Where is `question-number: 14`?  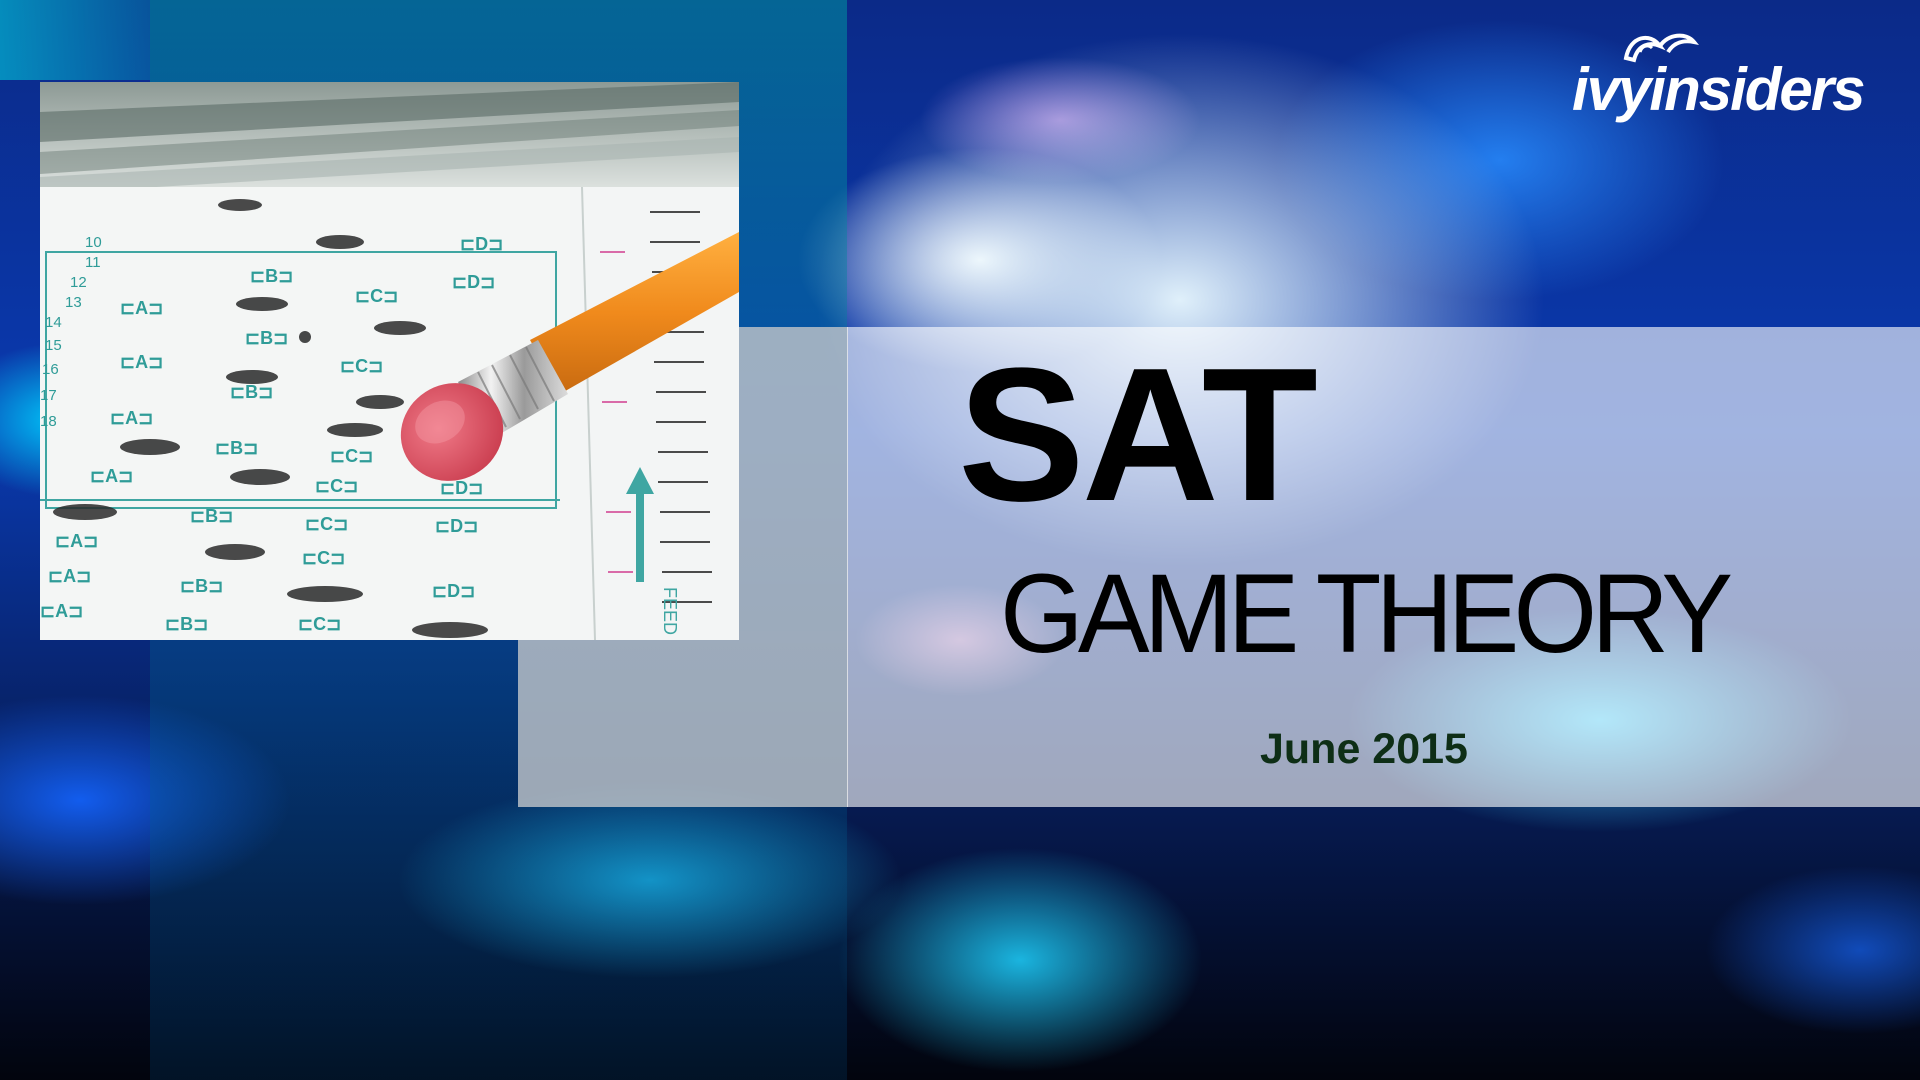 question-number: 14 is located at coordinates (53, 322).